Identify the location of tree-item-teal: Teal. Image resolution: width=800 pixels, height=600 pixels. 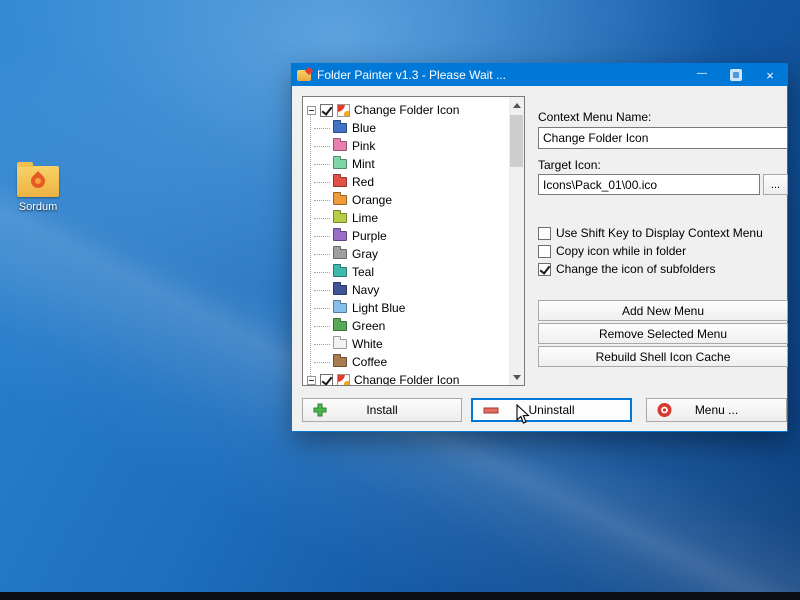
(407, 272).